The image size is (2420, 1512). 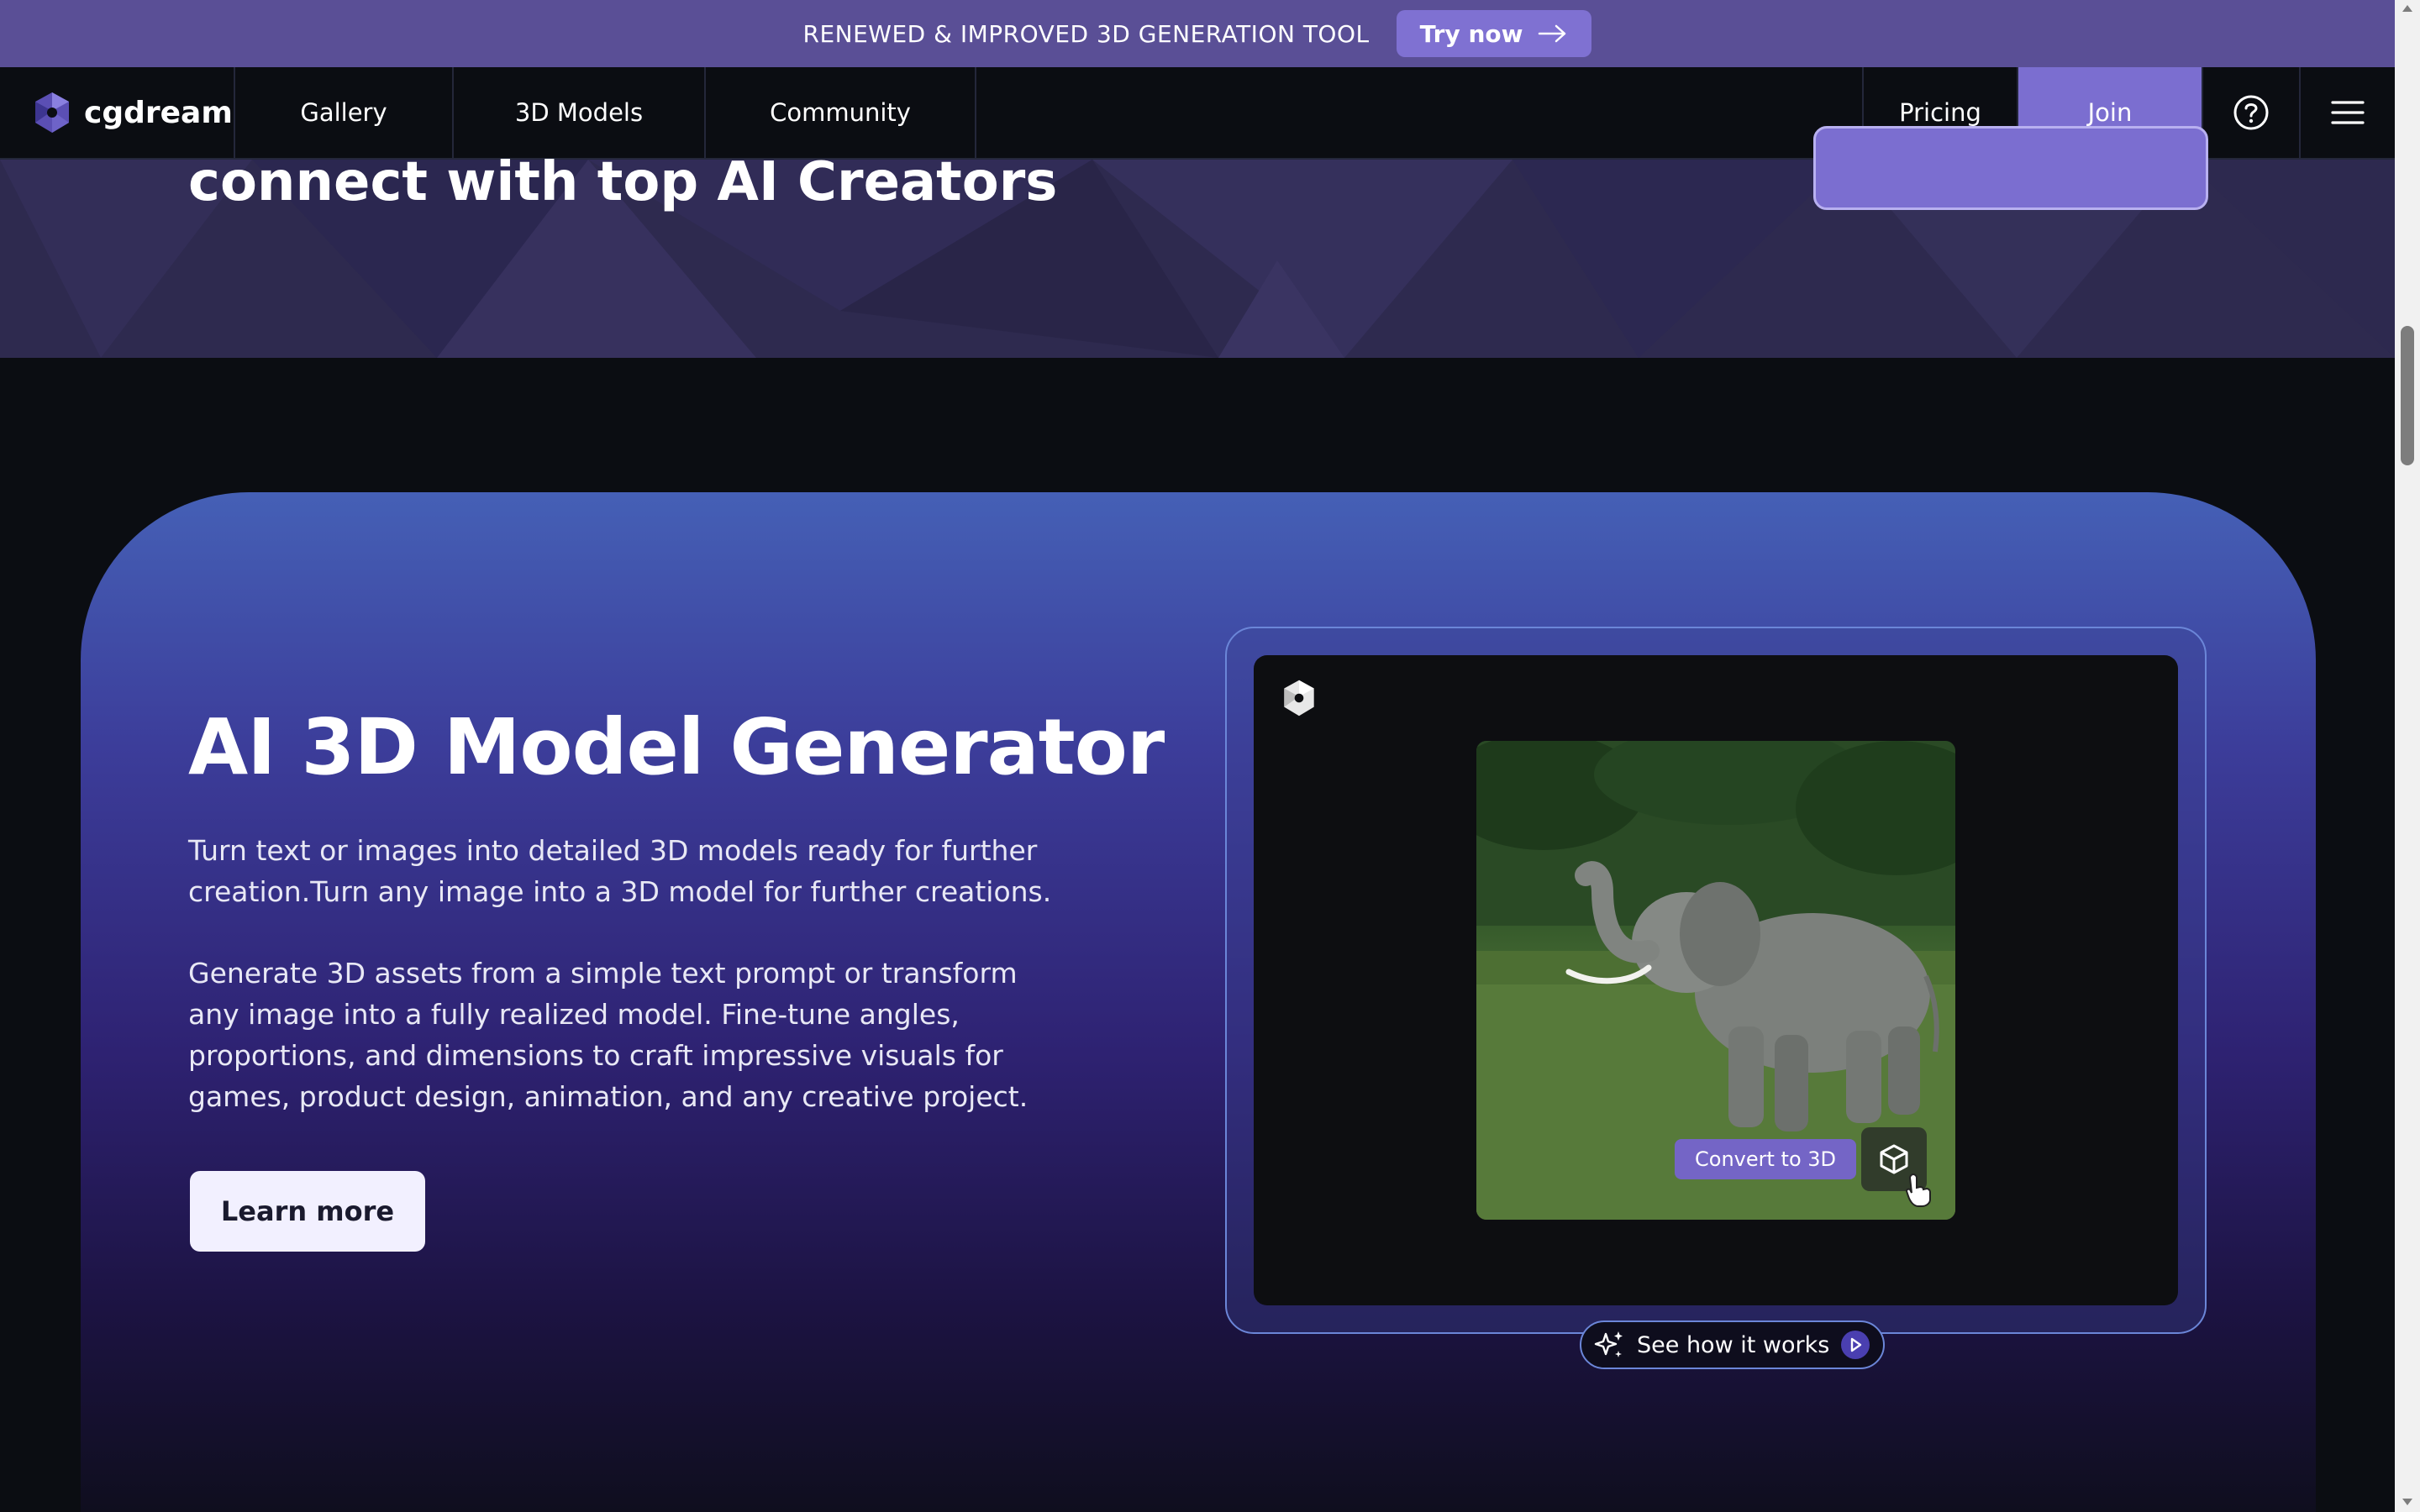 What do you see at coordinates (158, 112) in the screenshot?
I see `logo-text: cgdream` at bounding box center [158, 112].